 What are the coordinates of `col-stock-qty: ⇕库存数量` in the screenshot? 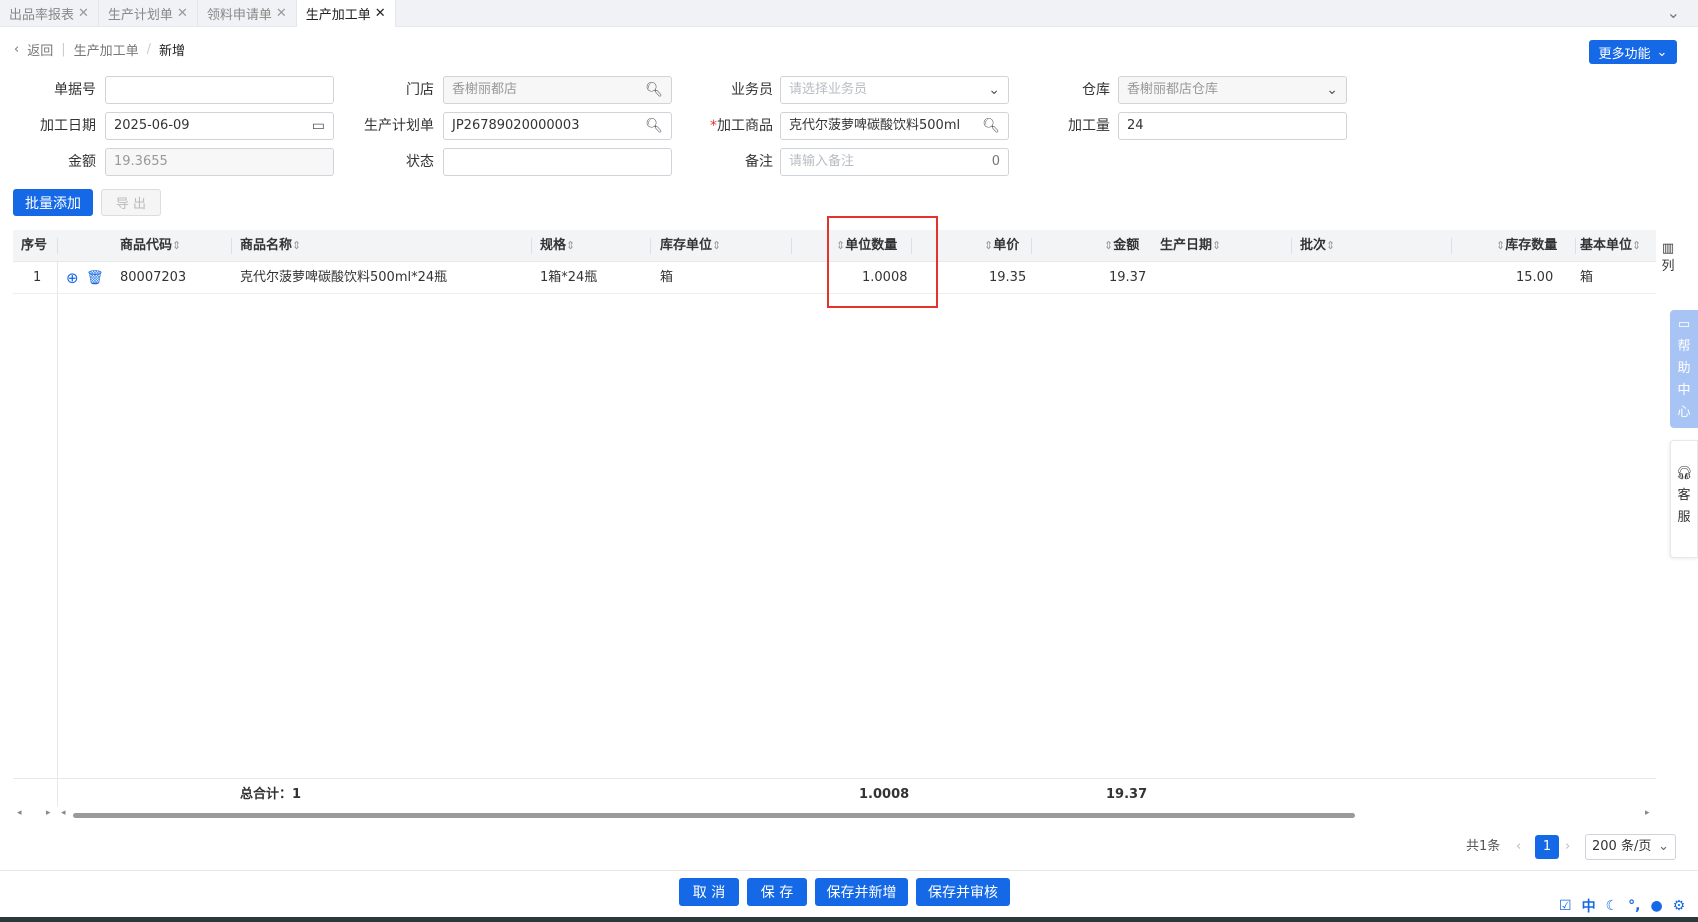 It's located at (1526, 246).